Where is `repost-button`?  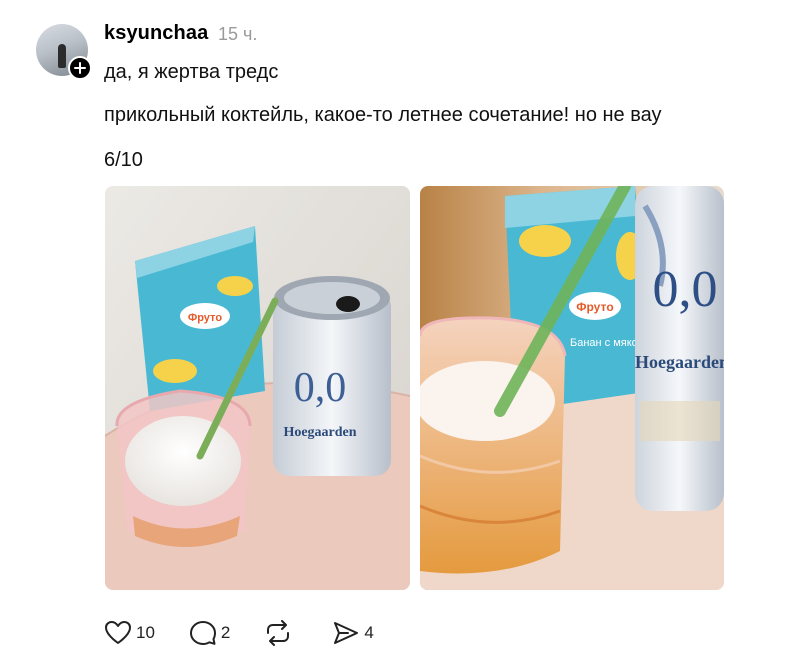 repost-button is located at coordinates (280, 633).